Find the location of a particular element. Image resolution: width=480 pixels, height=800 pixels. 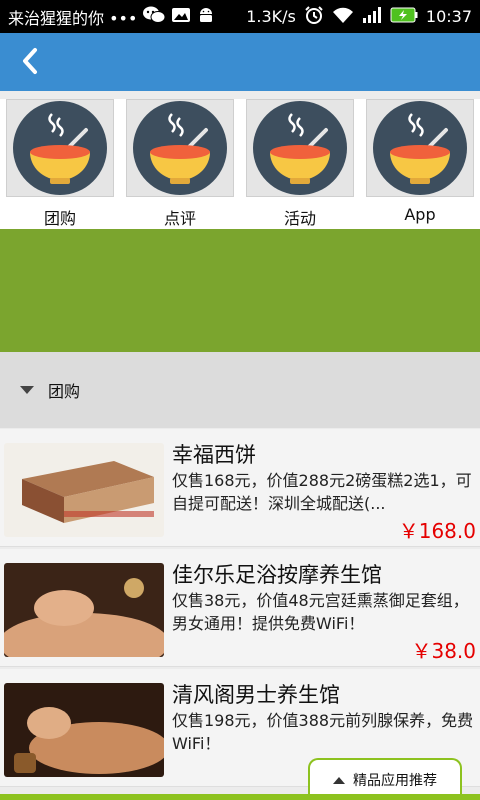

battery-icon is located at coordinates (404, 17).